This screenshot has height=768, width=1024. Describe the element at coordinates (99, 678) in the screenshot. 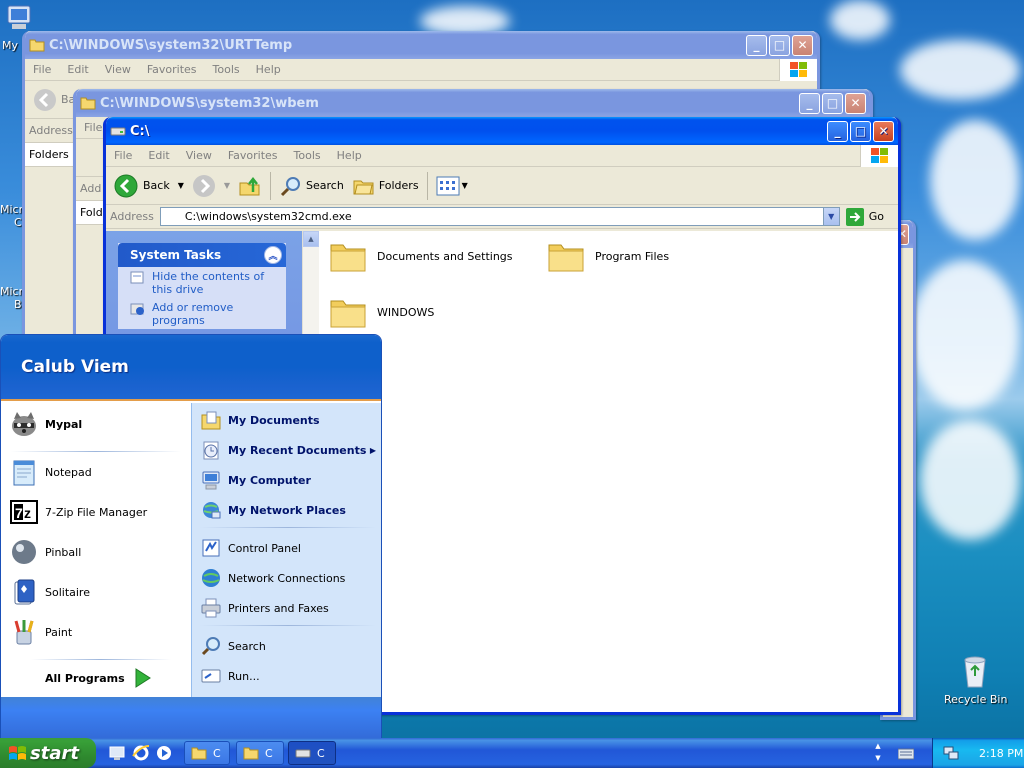

I see `all-programs-button: All Programs` at that location.